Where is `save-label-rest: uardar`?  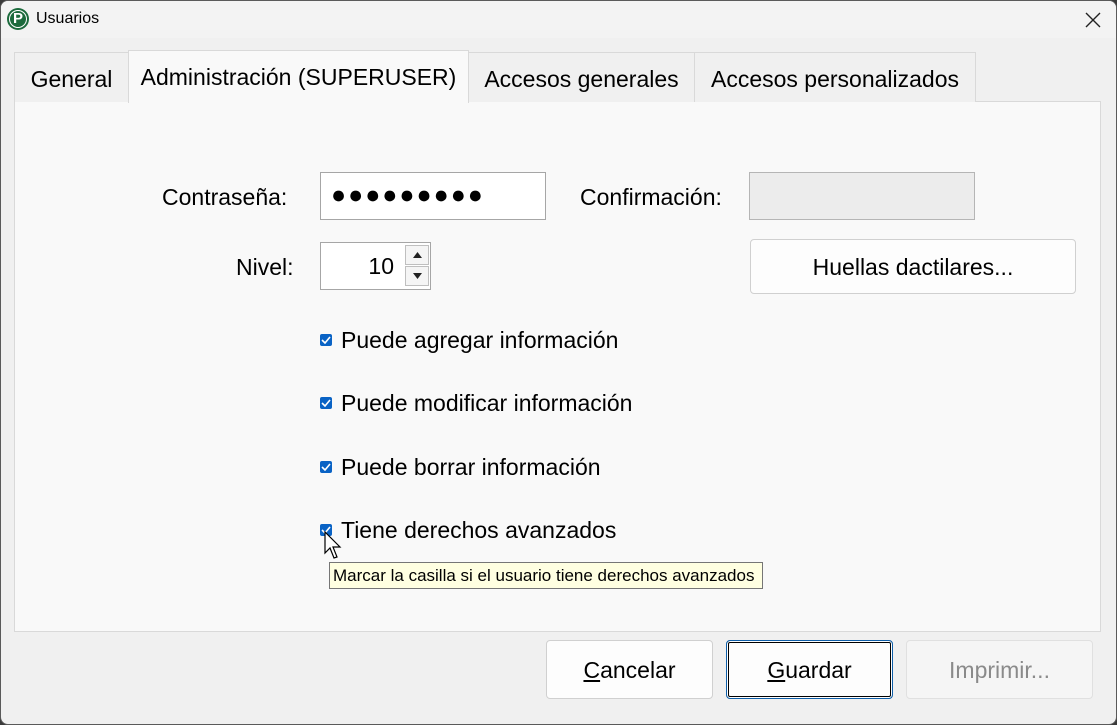
save-label-rest: uardar is located at coordinates (818, 670).